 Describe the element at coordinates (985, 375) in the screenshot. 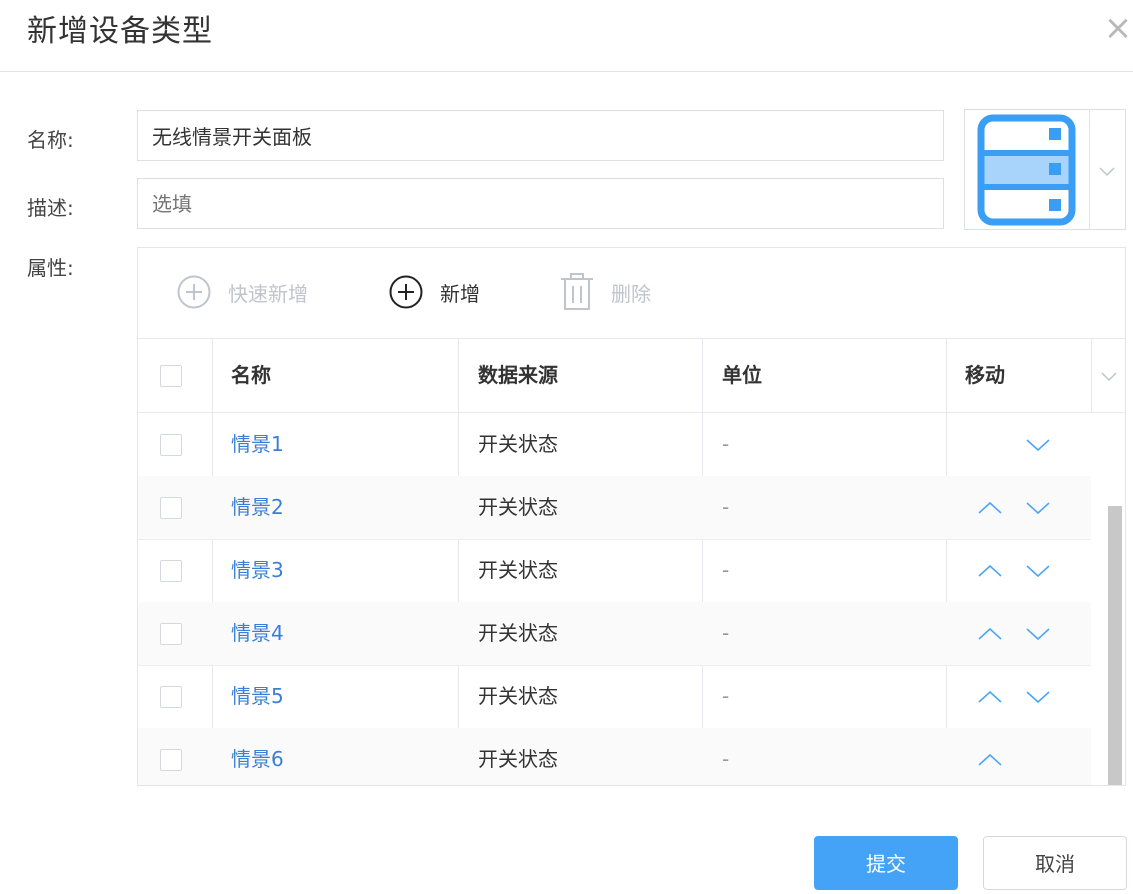

I see `column-move: 移动` at that location.